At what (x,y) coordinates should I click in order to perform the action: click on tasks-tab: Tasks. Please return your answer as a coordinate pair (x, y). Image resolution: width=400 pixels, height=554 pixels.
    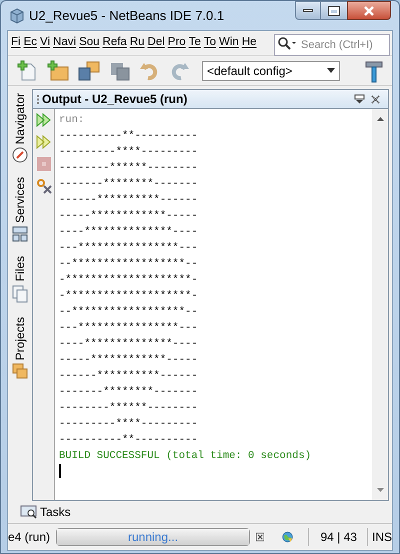
    Looking at the image, I should click on (55, 512).